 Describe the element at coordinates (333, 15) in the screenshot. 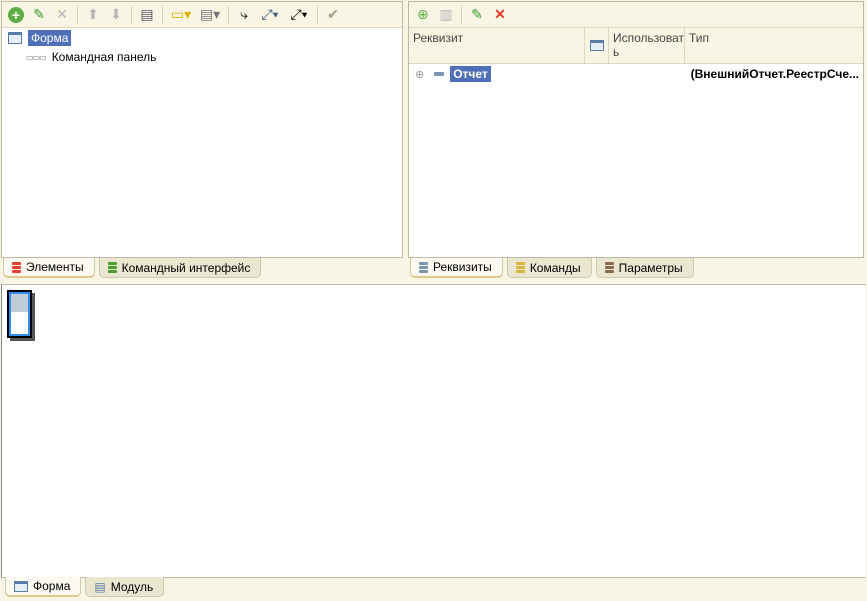

I see `check-icon: ✔` at that location.